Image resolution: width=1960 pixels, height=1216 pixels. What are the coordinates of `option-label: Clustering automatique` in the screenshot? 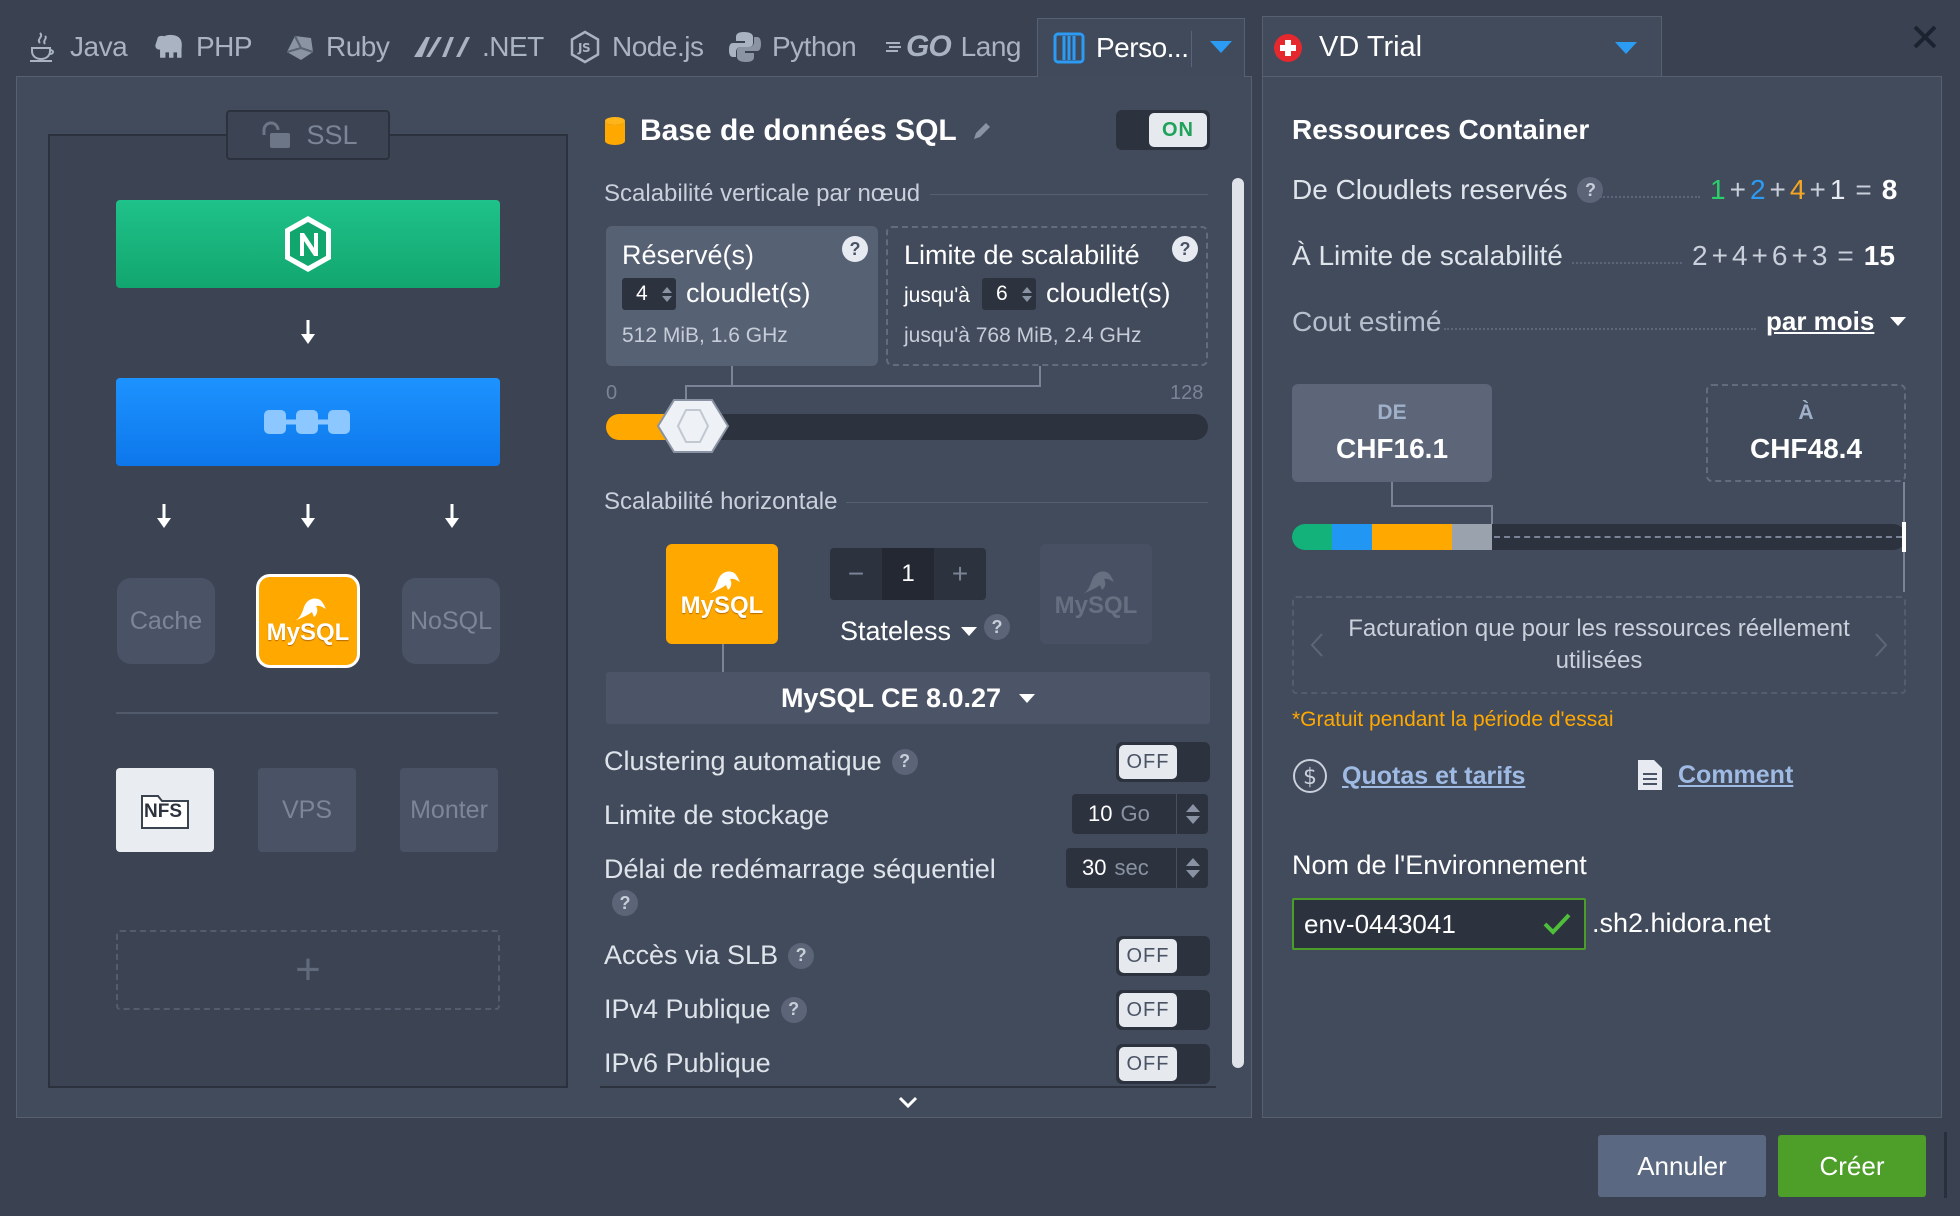 It's located at (743, 761).